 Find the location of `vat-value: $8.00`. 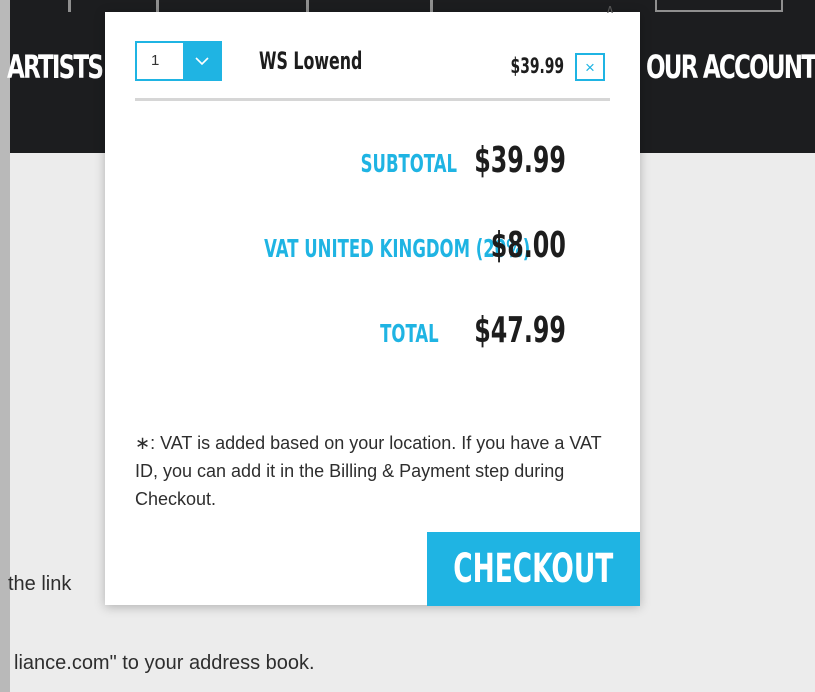

vat-value: $8.00 is located at coordinates (528, 245).